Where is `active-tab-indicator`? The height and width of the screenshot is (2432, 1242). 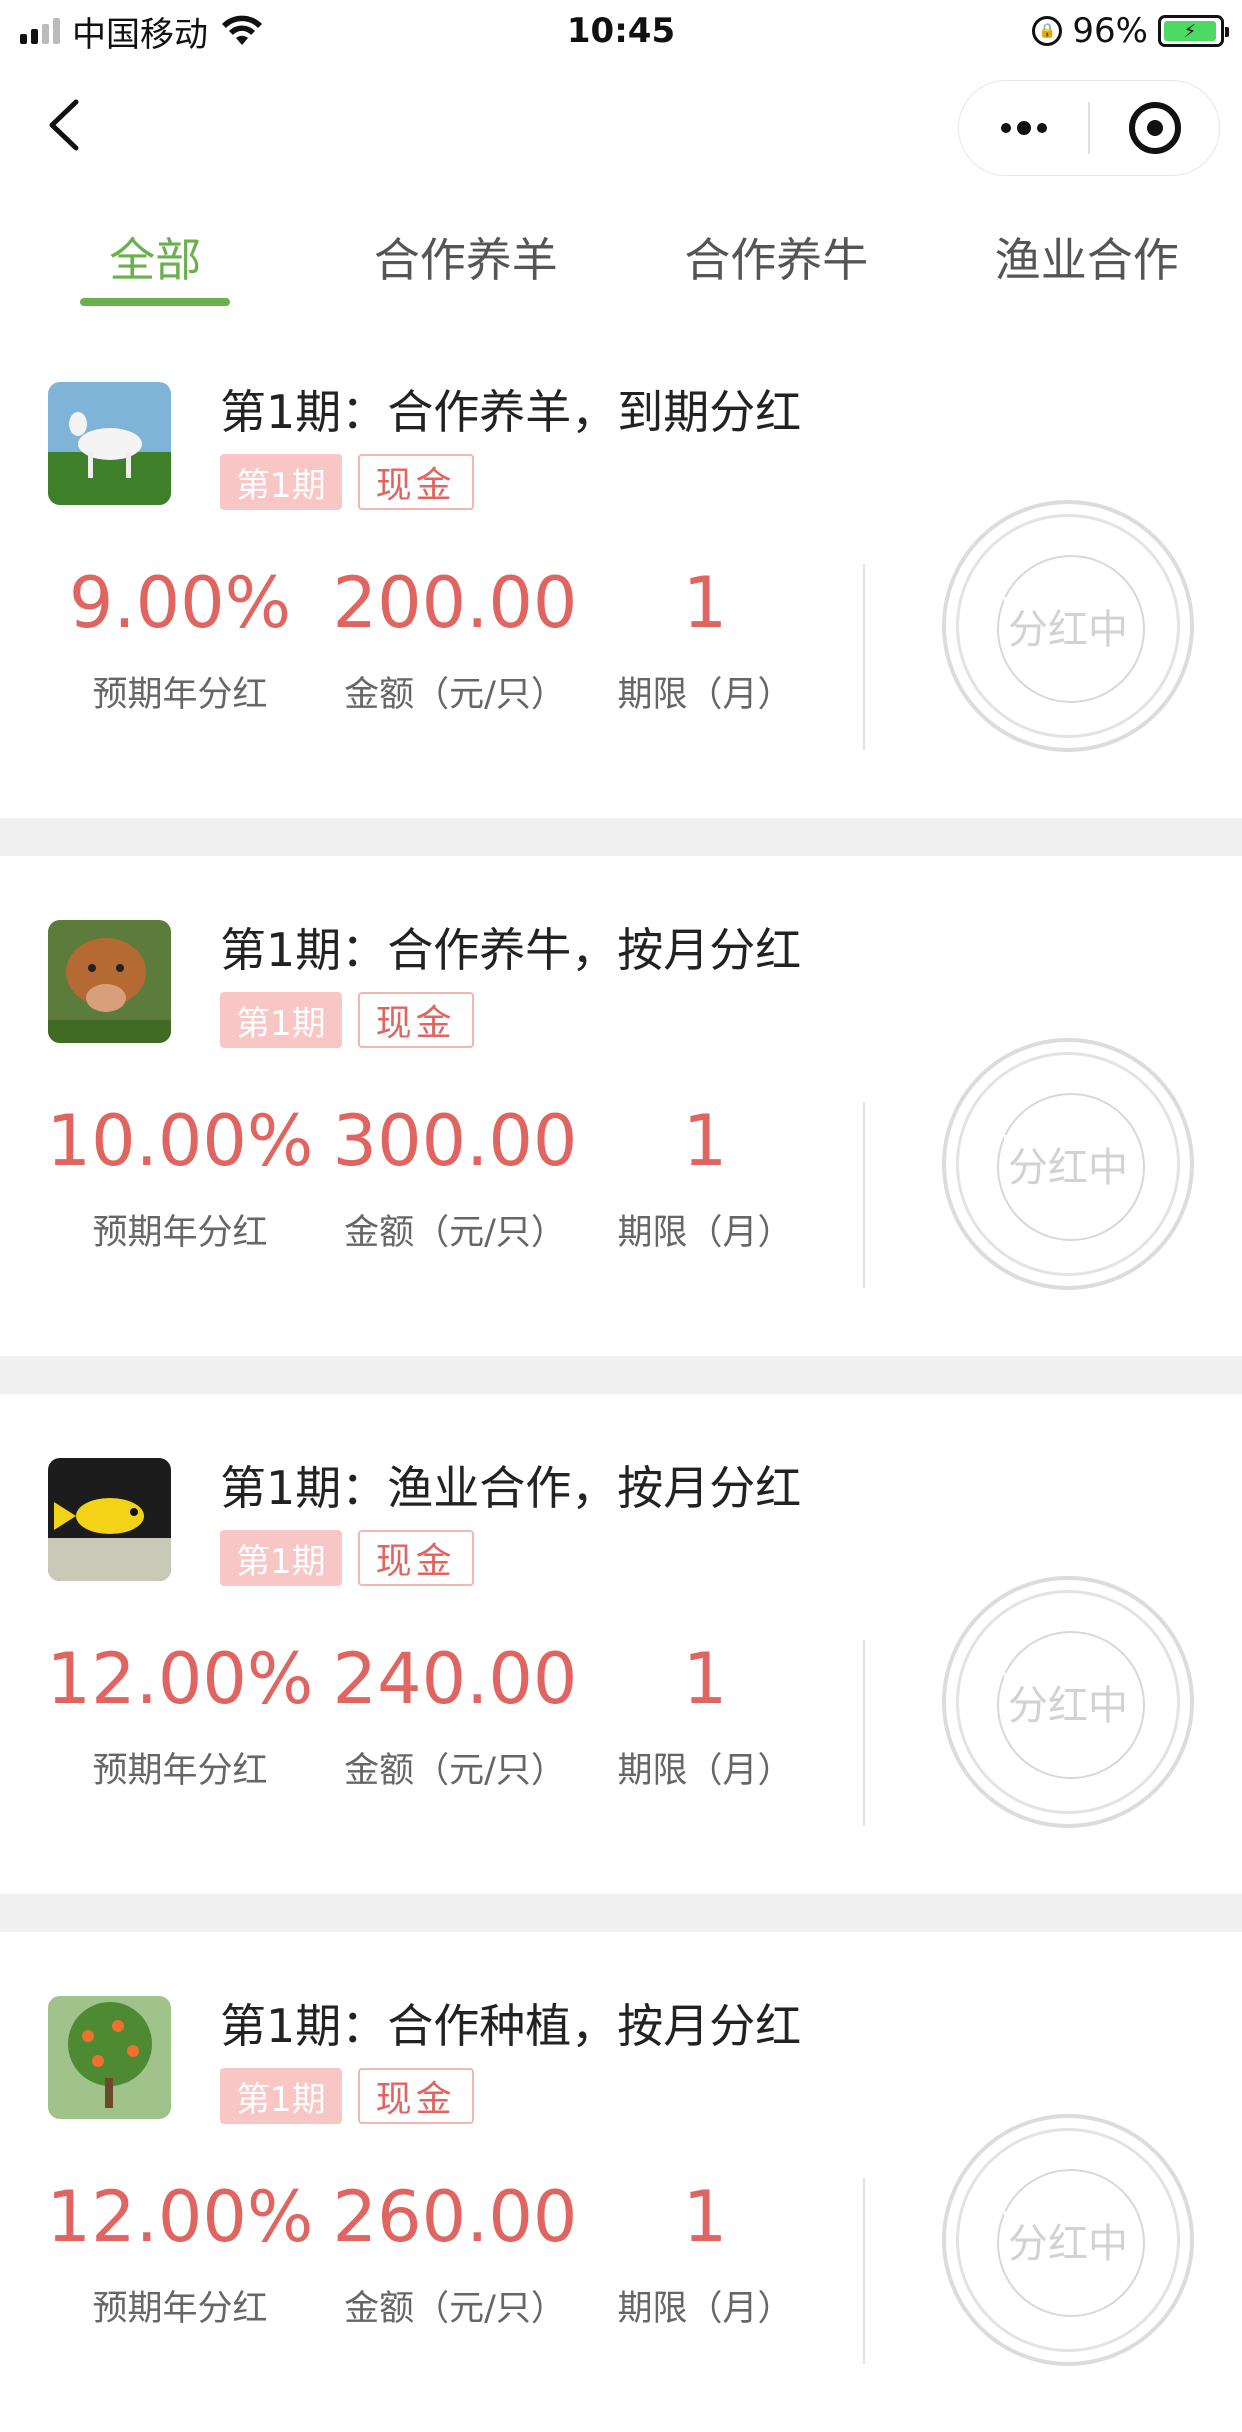 active-tab-indicator is located at coordinates (155, 302).